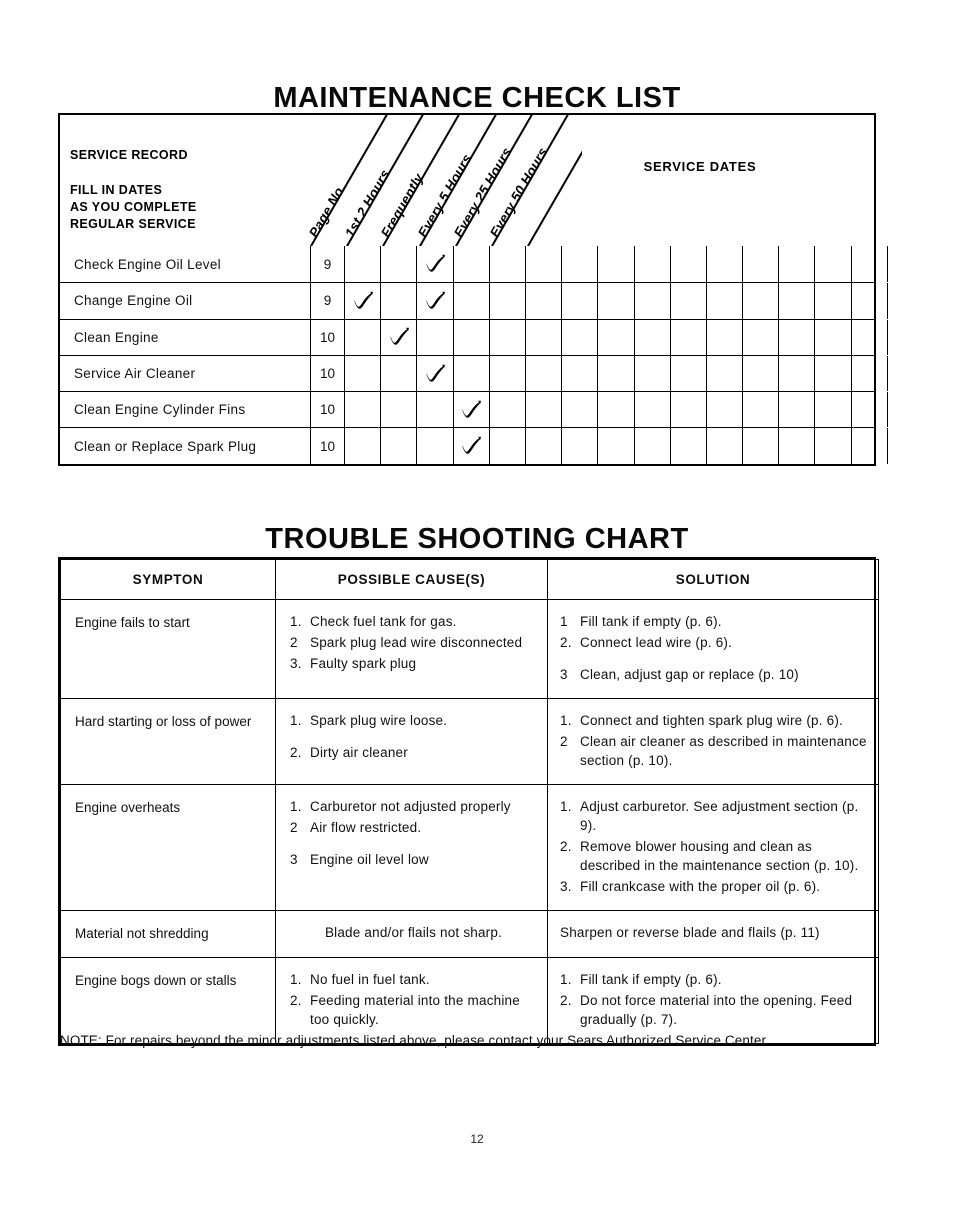 This screenshot has width=954, height=1207. I want to click on cause-number: 1., so click(296, 806).